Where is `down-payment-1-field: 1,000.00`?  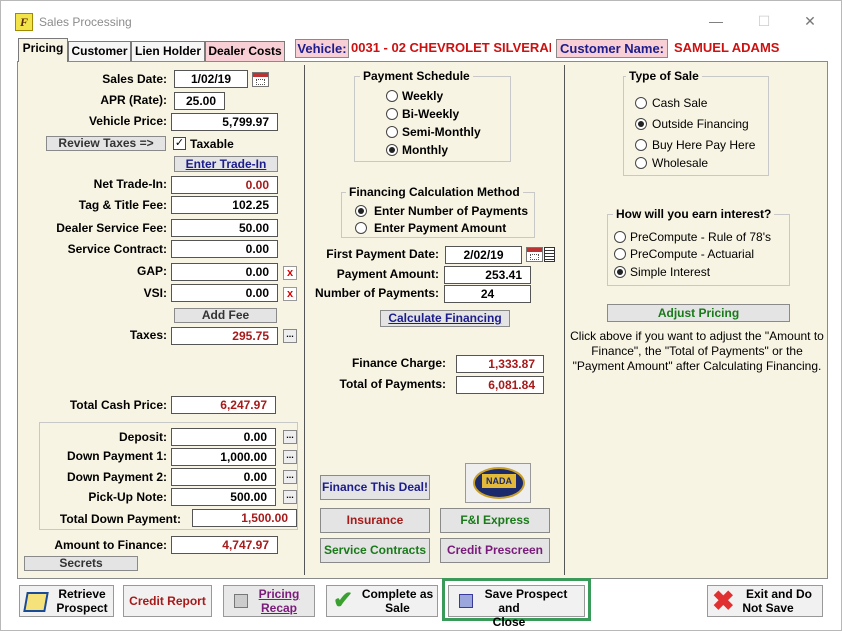
down-payment-1-field: 1,000.00 is located at coordinates (223, 457).